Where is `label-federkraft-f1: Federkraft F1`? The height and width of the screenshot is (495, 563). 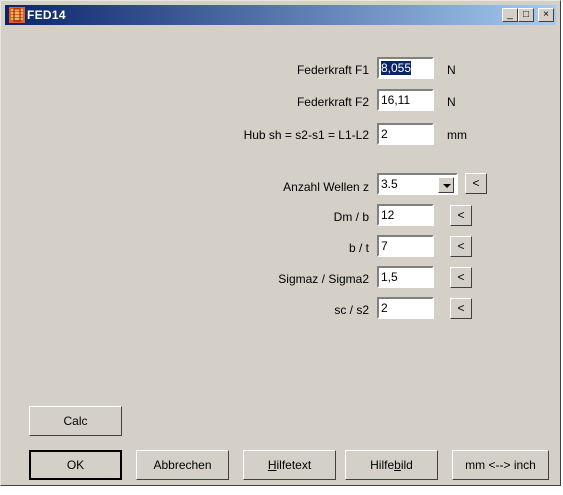 label-federkraft-f1: Federkraft F1 is located at coordinates (332, 70).